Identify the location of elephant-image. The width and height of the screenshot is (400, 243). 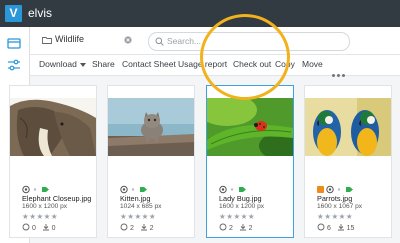
(53, 127).